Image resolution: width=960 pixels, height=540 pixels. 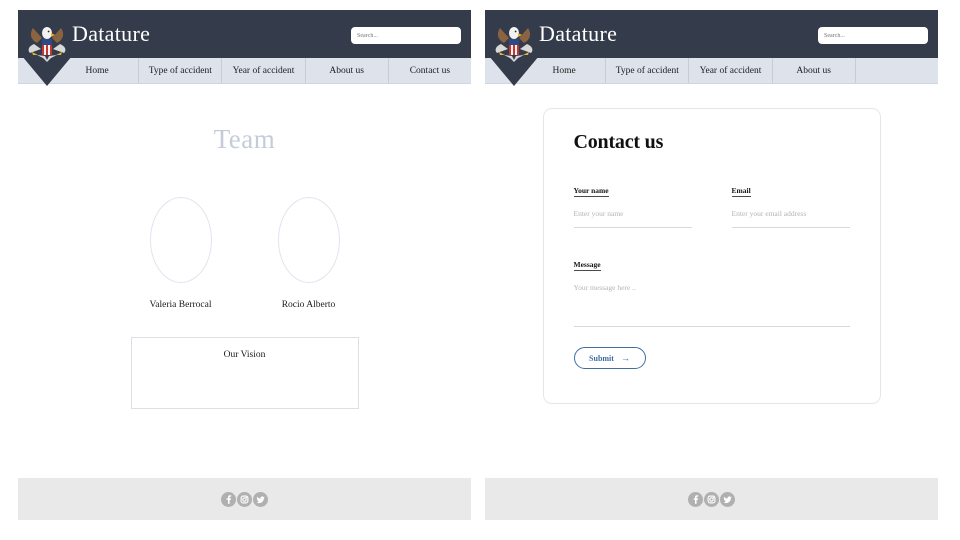 I want to click on message-input, so click(x=711, y=305).